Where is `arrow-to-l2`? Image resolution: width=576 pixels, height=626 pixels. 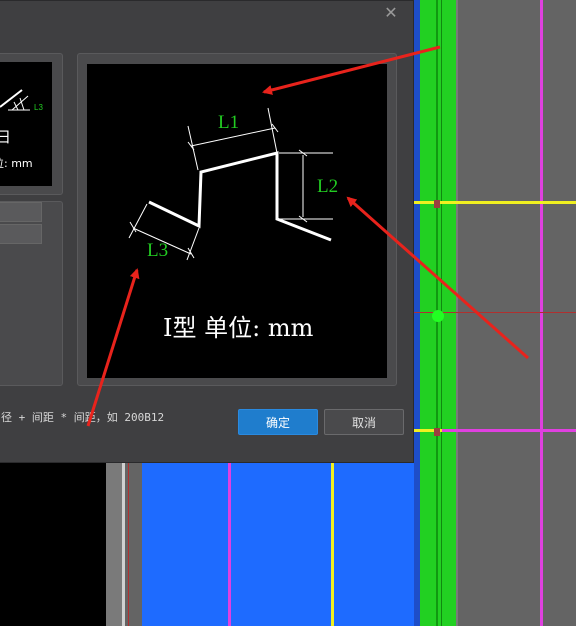 arrow-to-l2 is located at coordinates (437, 278).